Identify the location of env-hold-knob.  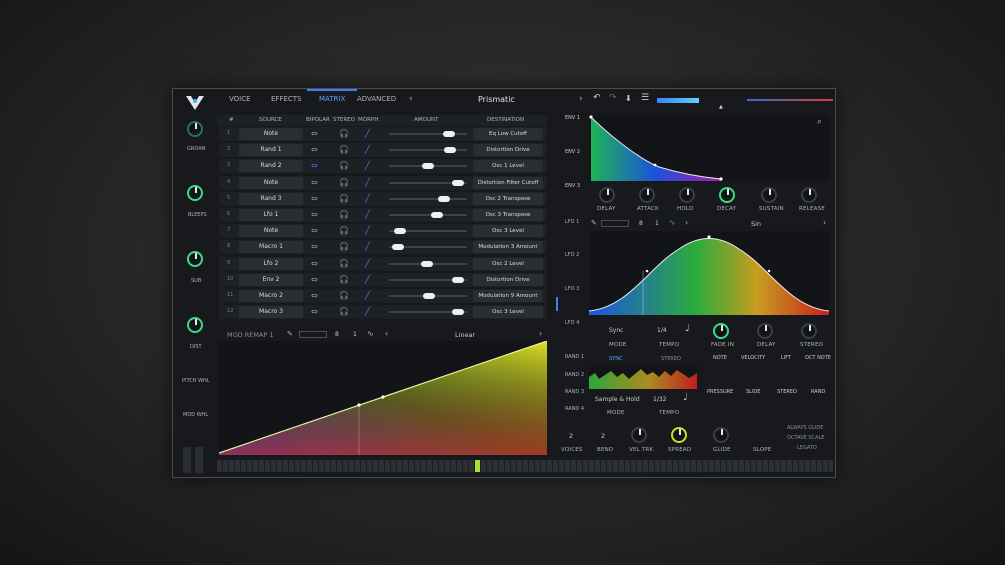
(687, 195).